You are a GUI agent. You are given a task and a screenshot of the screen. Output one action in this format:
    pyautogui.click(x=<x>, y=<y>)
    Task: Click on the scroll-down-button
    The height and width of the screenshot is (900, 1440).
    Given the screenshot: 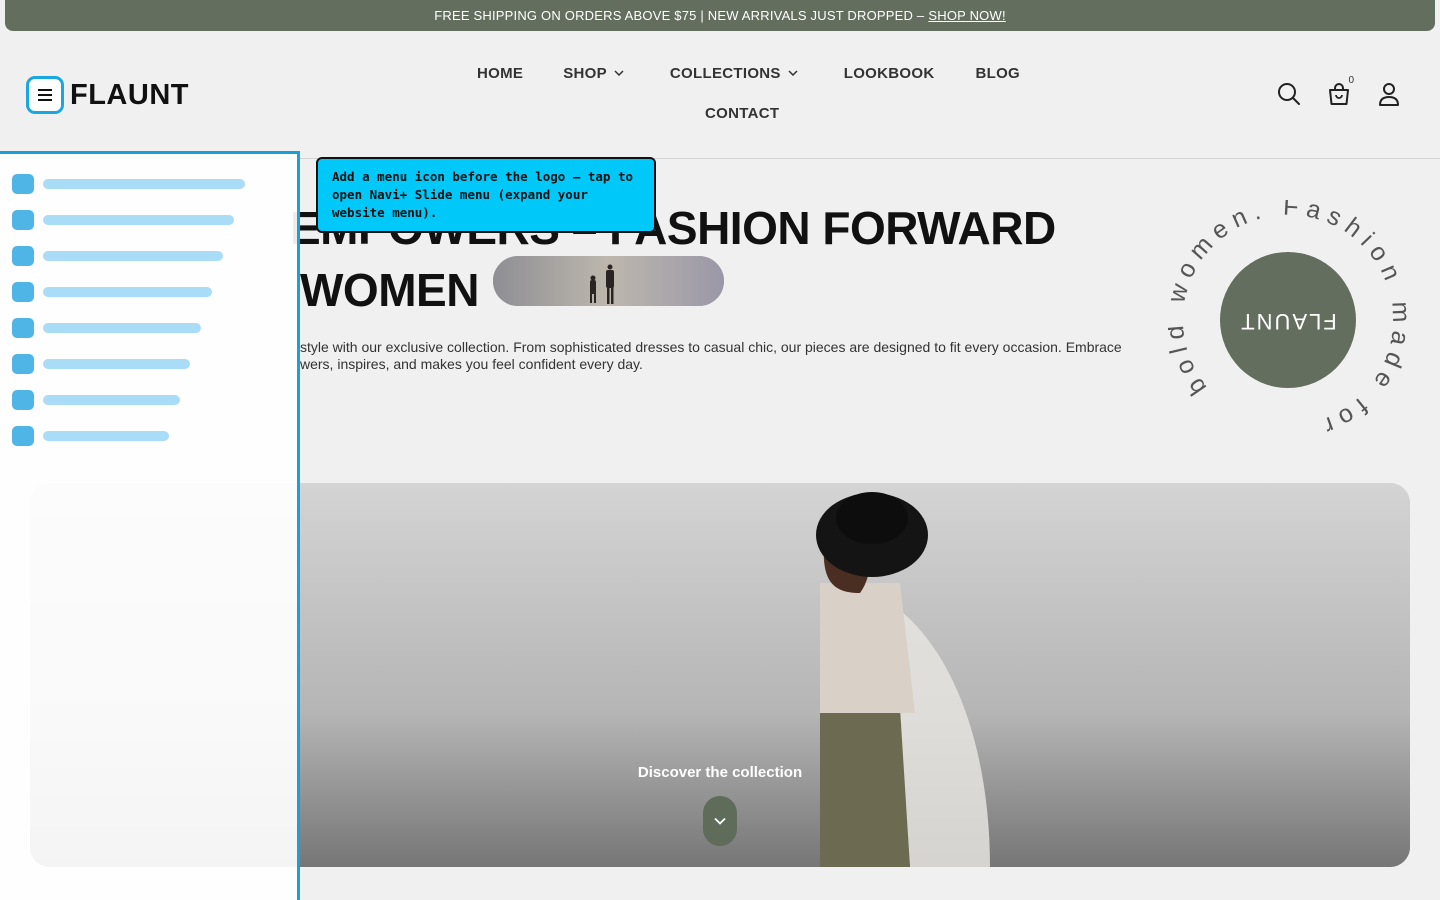 What is the action you would take?
    pyautogui.click(x=720, y=821)
    